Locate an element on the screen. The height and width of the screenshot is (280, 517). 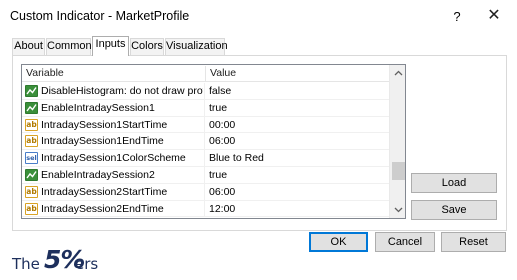
variable-name: IntradaySession2EndTime is located at coordinates (102, 208).